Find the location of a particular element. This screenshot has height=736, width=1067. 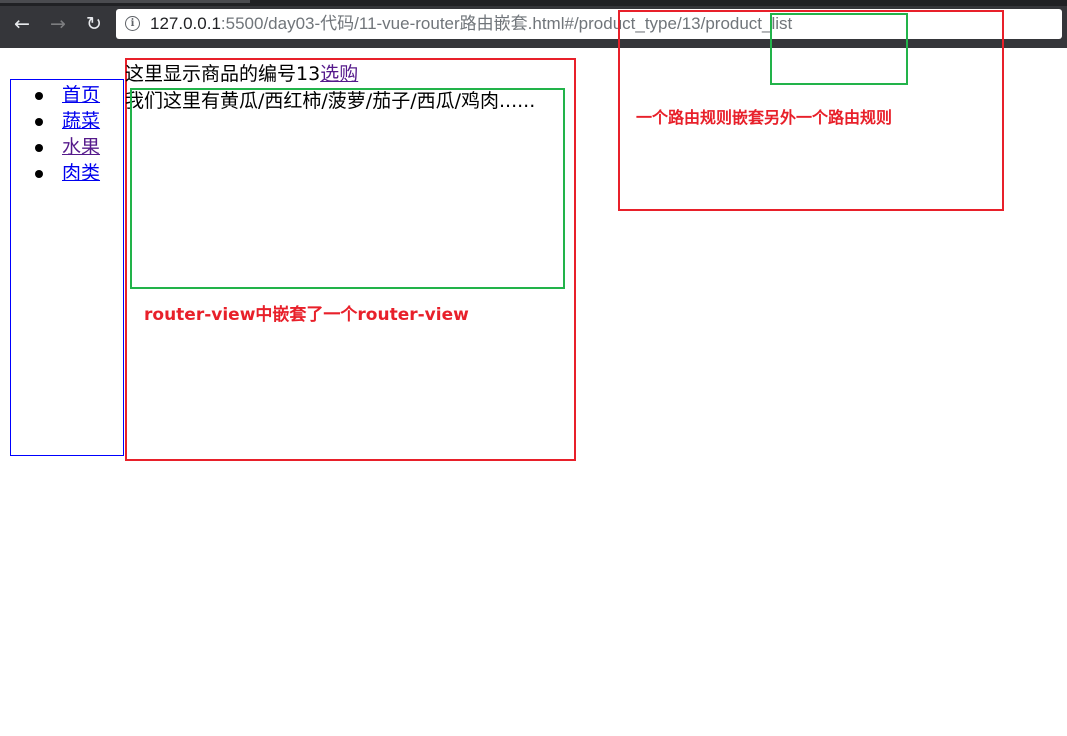

product-id-line: 这里显示商品的编号13选购 is located at coordinates (241, 74).